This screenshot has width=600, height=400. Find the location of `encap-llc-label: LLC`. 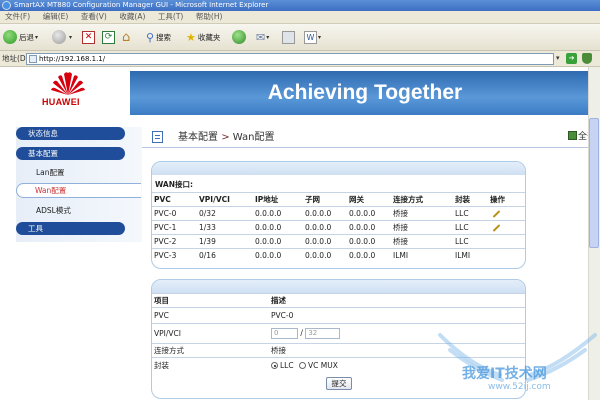

encap-llc-label: LLC is located at coordinates (287, 366).